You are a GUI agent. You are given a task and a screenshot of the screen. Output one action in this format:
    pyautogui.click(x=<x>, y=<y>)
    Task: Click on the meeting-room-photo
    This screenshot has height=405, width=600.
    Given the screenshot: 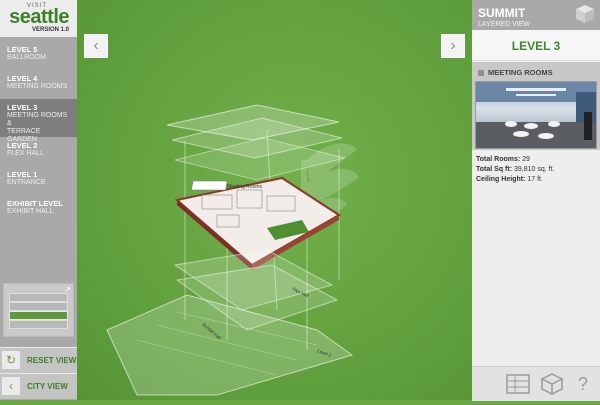 What is the action you would take?
    pyautogui.click(x=536, y=115)
    